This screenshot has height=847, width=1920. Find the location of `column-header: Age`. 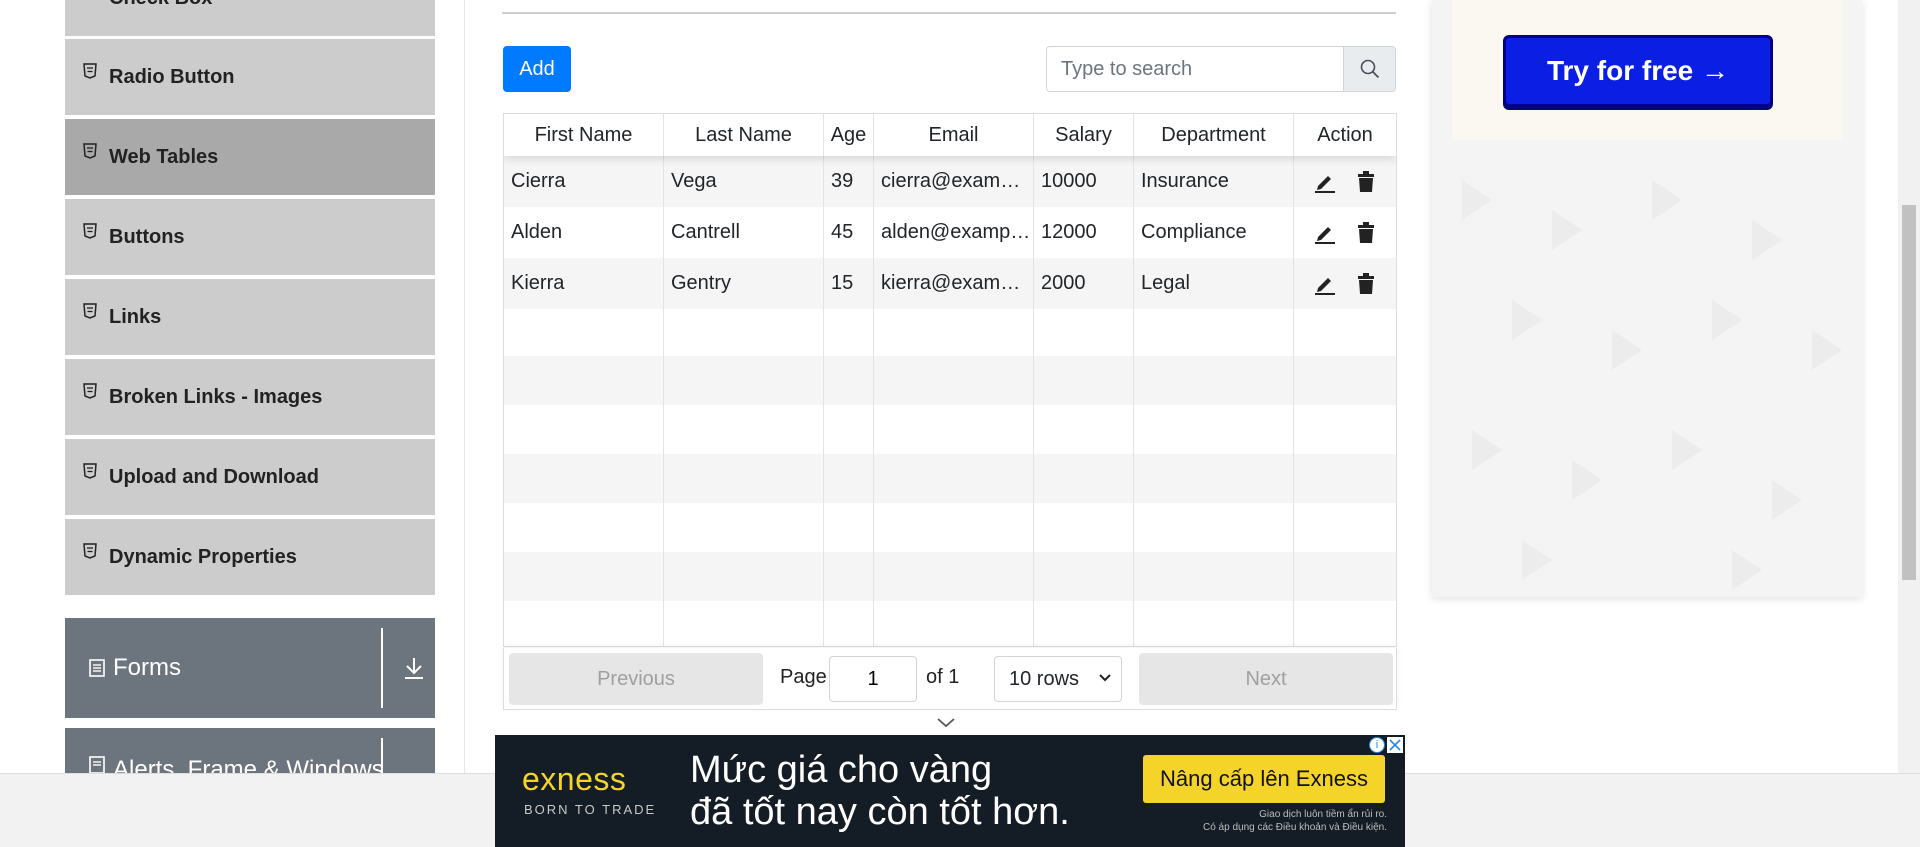

column-header: Age is located at coordinates (849, 135).